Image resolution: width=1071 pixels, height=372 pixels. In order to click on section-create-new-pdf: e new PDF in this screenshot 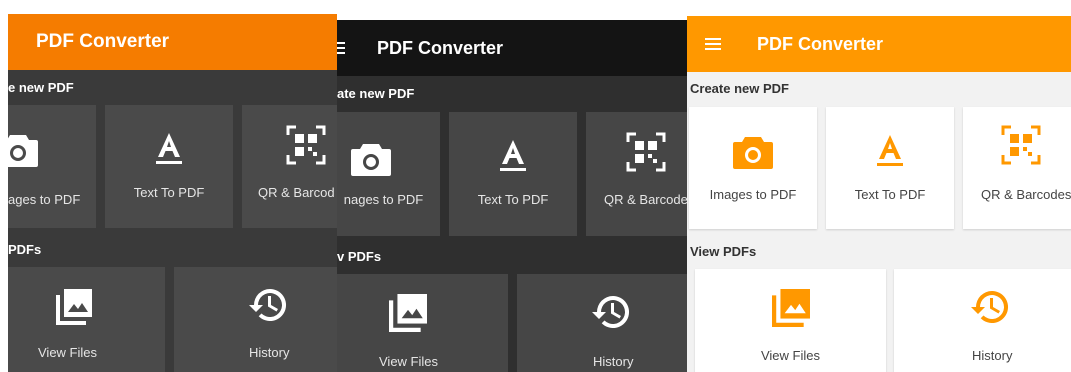, I will do `click(41, 87)`.